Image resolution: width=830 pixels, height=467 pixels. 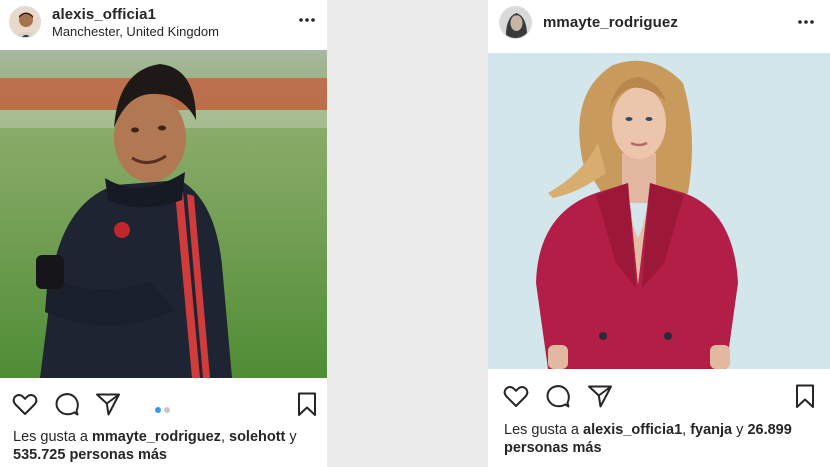 I want to click on likes-count: 26.899, so click(x=769, y=430).